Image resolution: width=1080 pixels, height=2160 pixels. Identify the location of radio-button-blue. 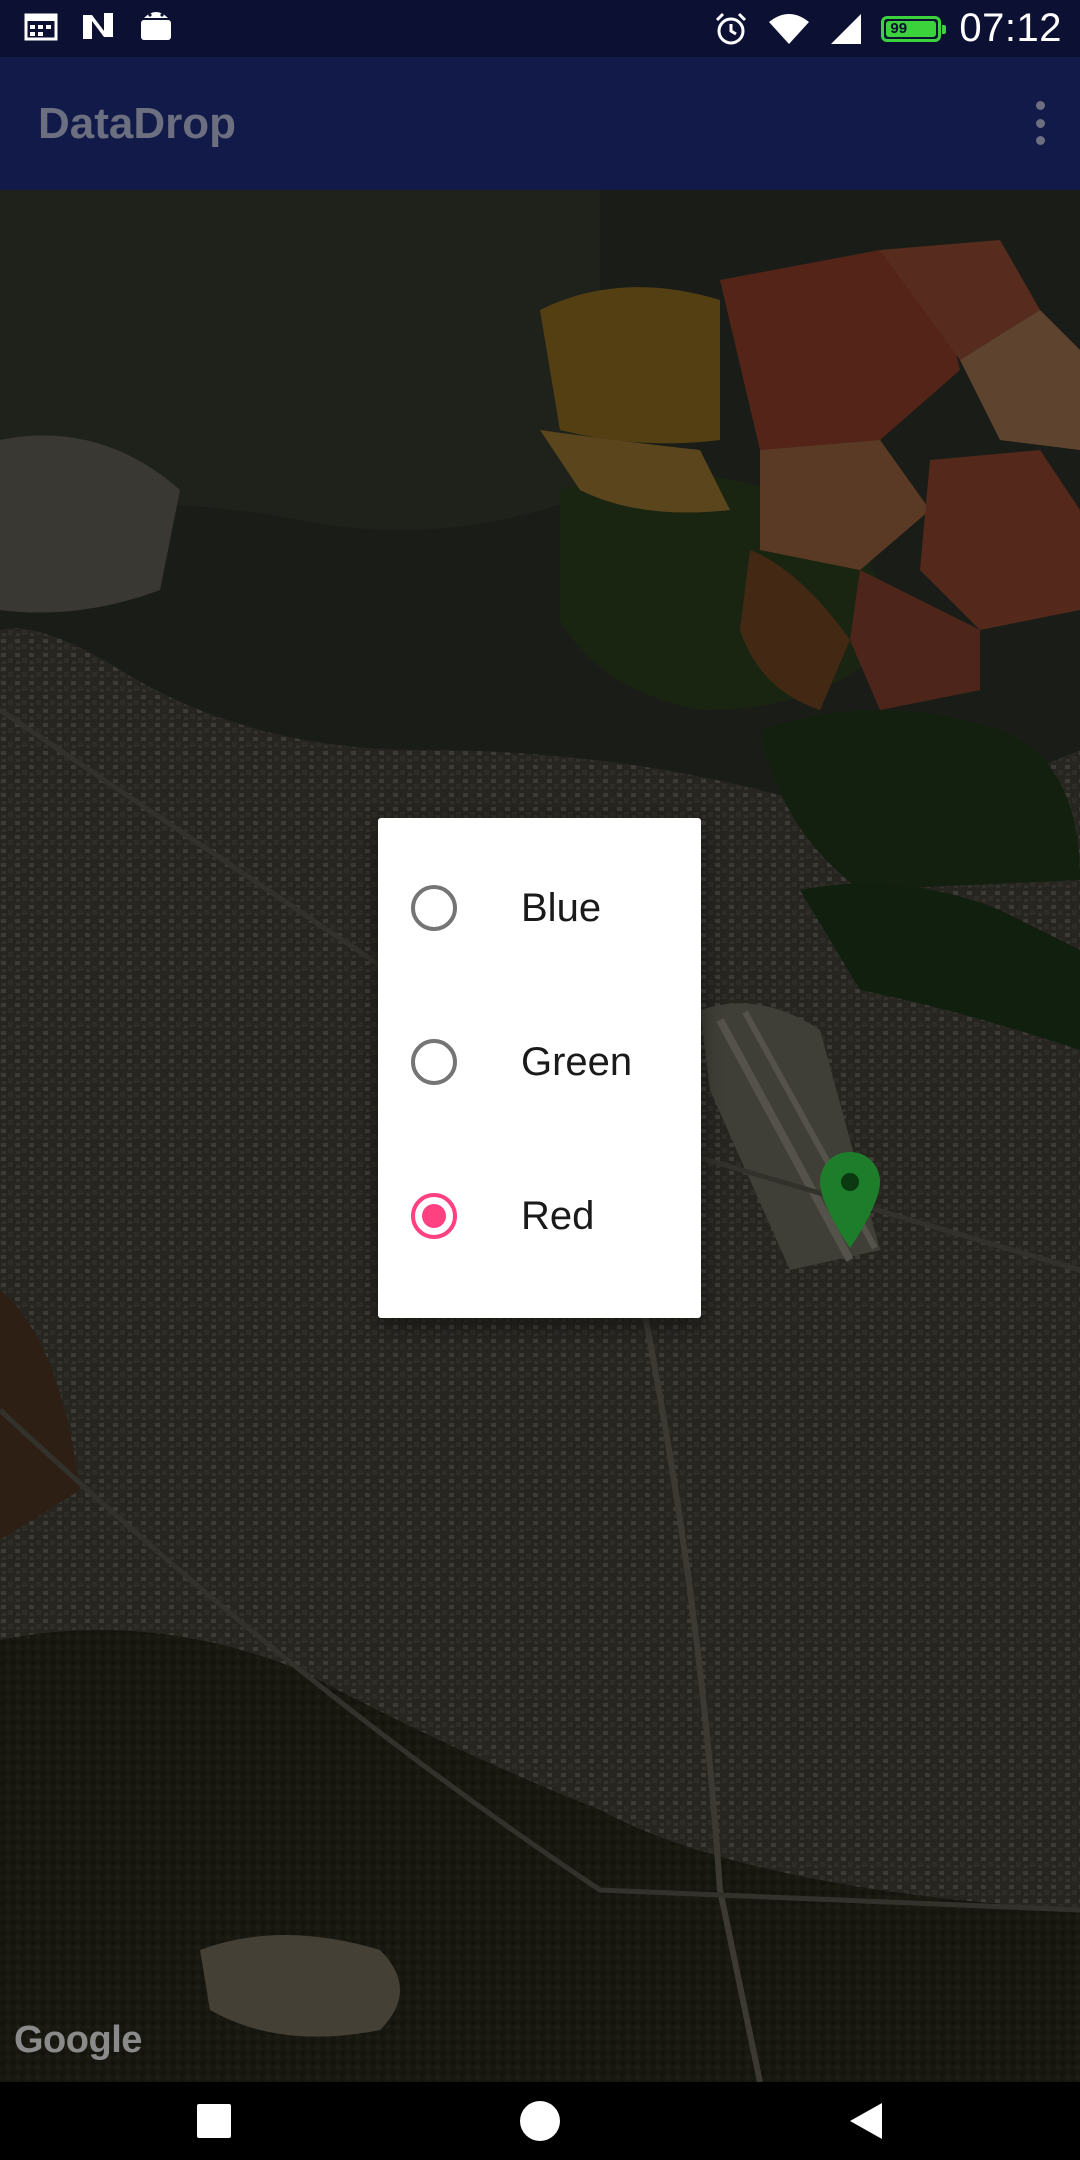
(434, 908).